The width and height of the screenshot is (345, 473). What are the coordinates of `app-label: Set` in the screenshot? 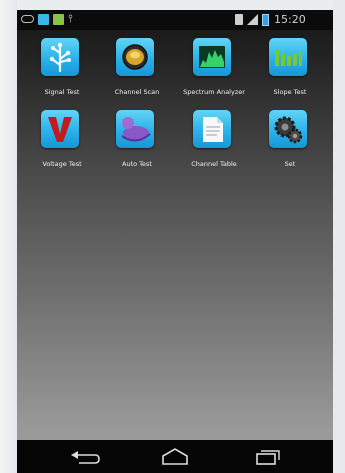 It's located at (290, 164).